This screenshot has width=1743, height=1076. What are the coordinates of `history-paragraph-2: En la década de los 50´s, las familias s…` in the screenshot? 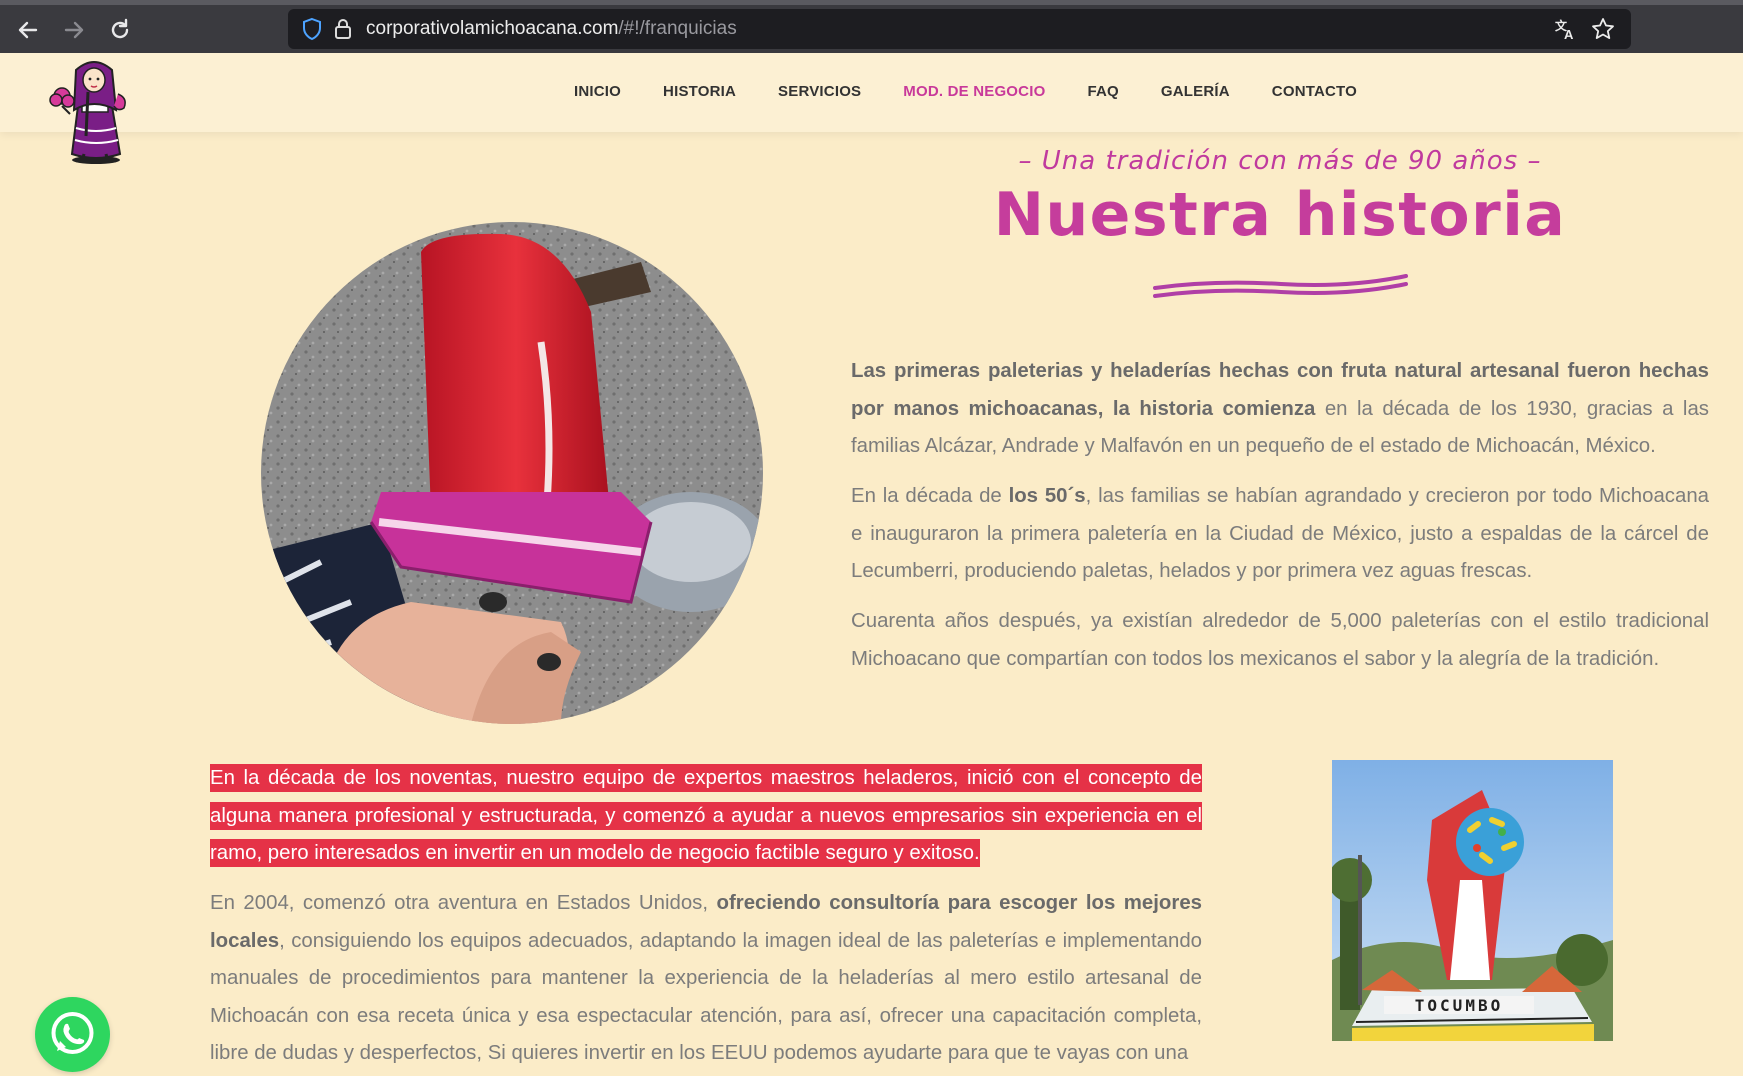 It's located at (1280, 534).